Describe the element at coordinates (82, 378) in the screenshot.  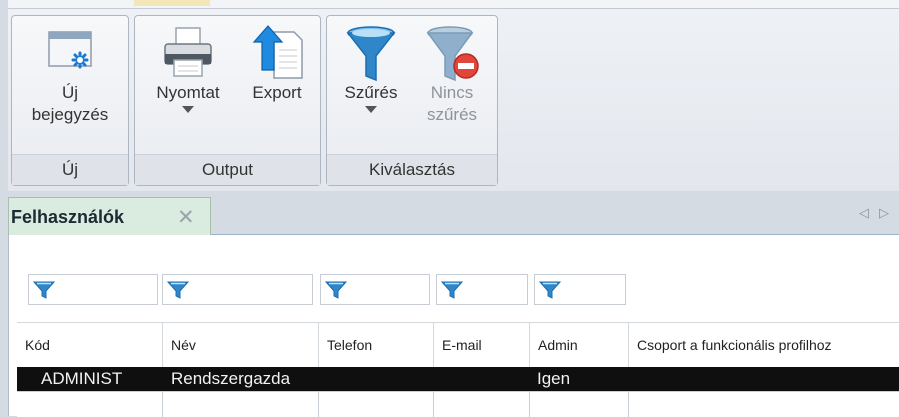
I see `cell-kod: ADMINIST` at that location.